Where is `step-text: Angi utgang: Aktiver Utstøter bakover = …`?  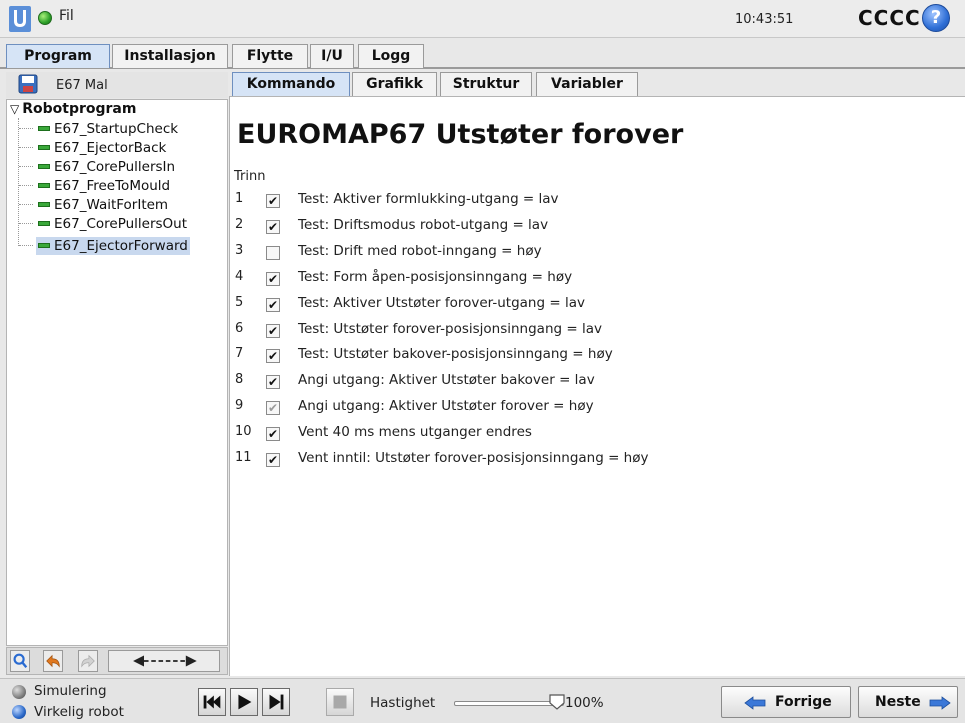
step-text: Angi utgang: Aktiver Utstøter bakover = … is located at coordinates (446, 380).